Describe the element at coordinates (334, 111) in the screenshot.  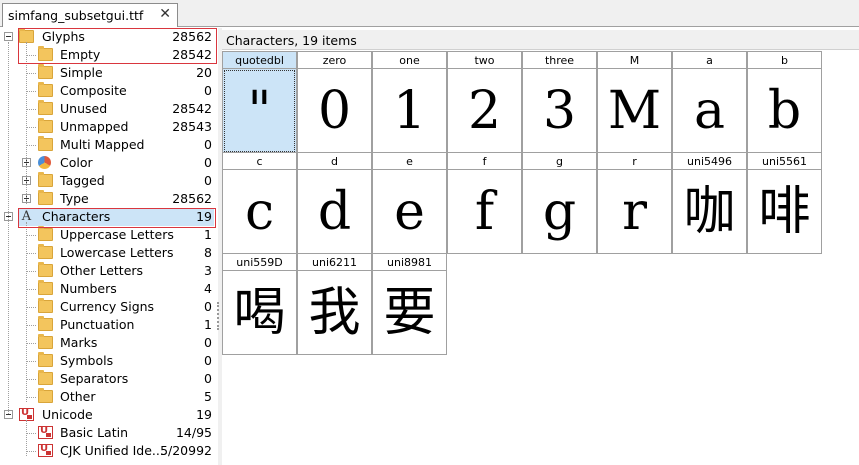
I see `character-glyph: 0` at that location.